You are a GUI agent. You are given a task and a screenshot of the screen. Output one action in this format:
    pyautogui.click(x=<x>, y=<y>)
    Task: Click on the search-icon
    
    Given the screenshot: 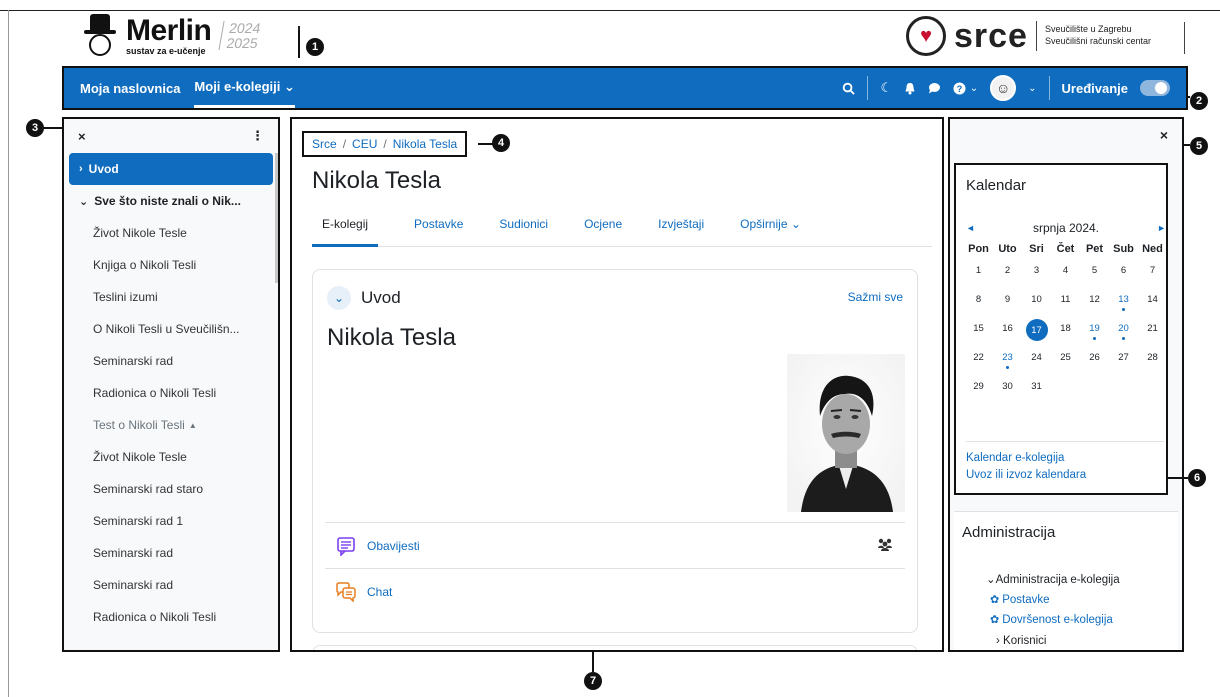 What is the action you would take?
    pyautogui.click(x=849, y=88)
    